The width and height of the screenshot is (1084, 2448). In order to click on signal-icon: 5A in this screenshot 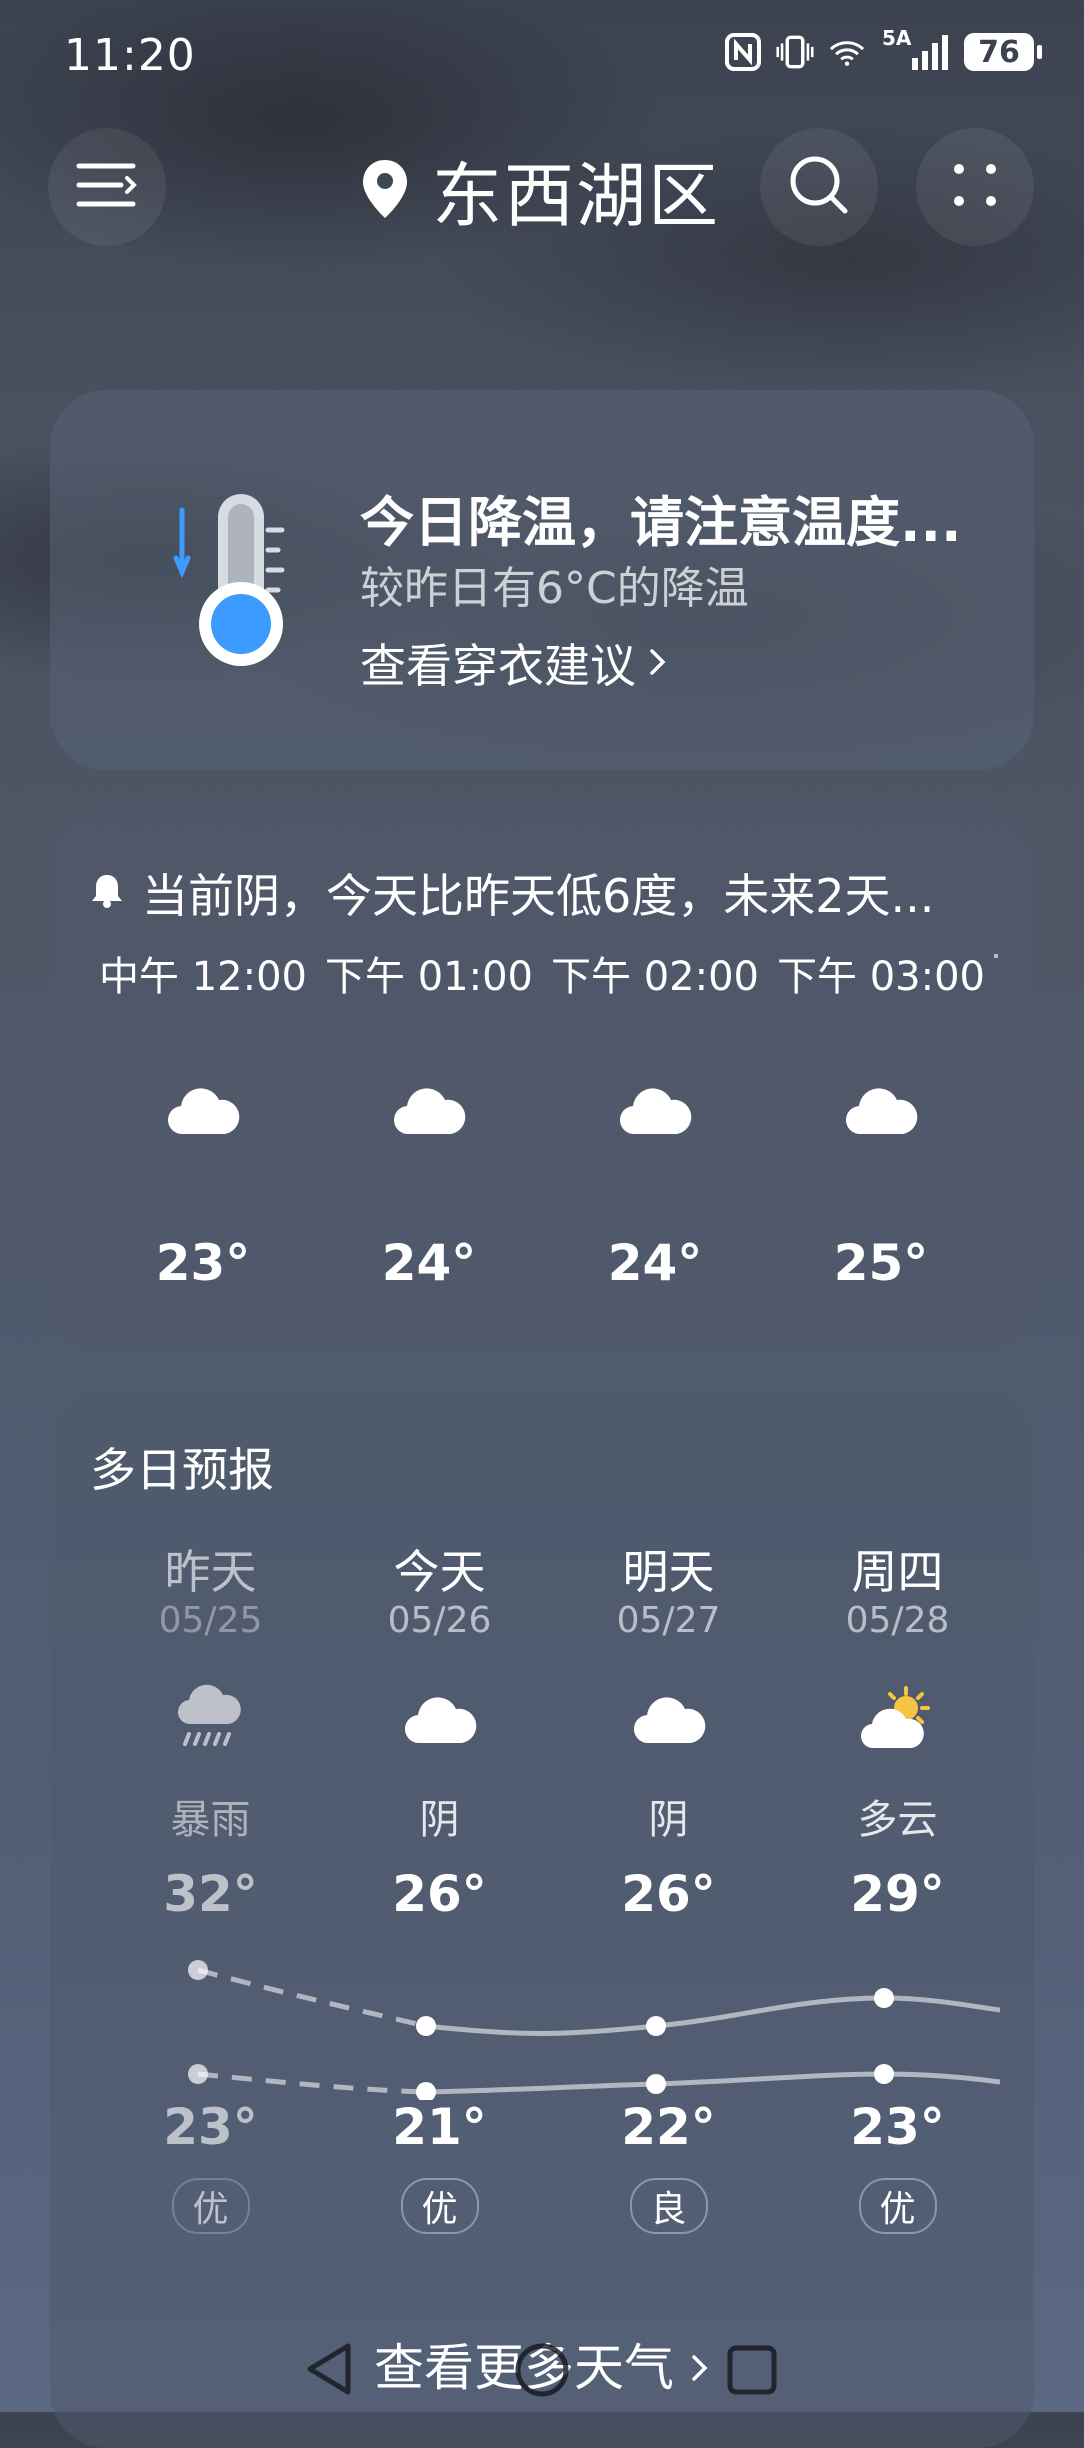, I will do `click(915, 49)`.